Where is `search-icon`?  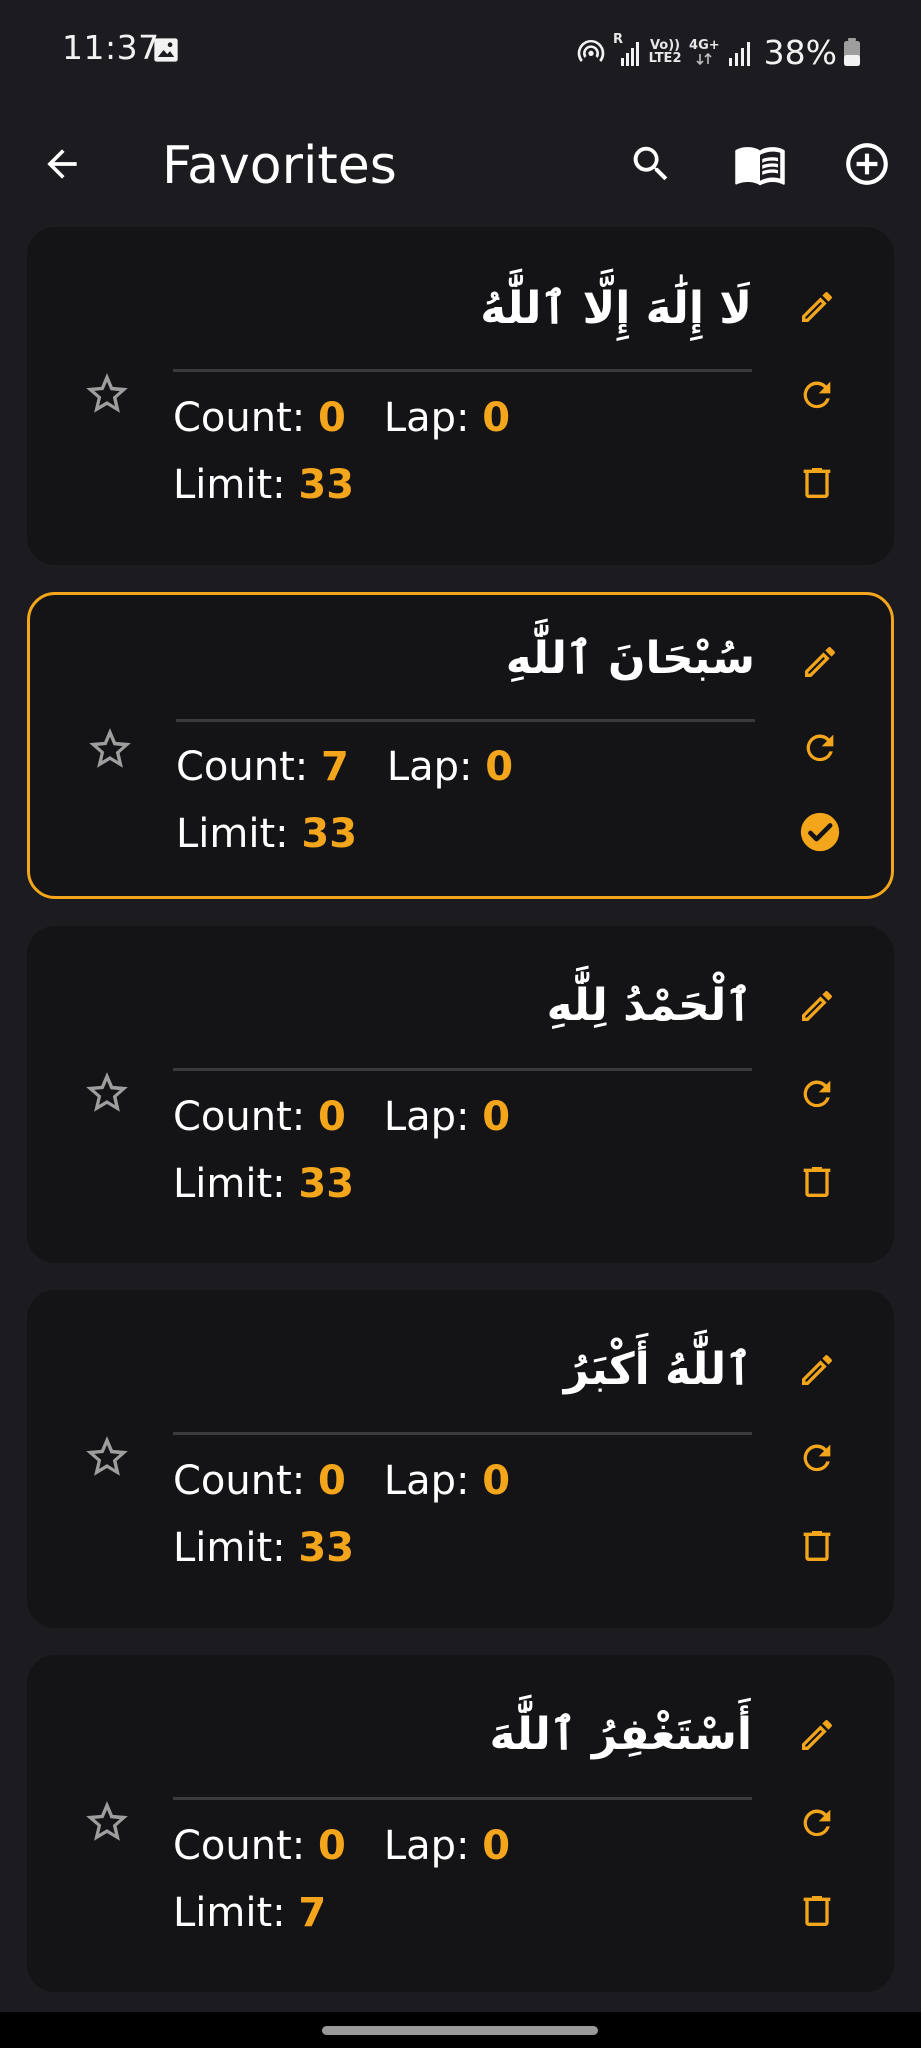 search-icon is located at coordinates (651, 166).